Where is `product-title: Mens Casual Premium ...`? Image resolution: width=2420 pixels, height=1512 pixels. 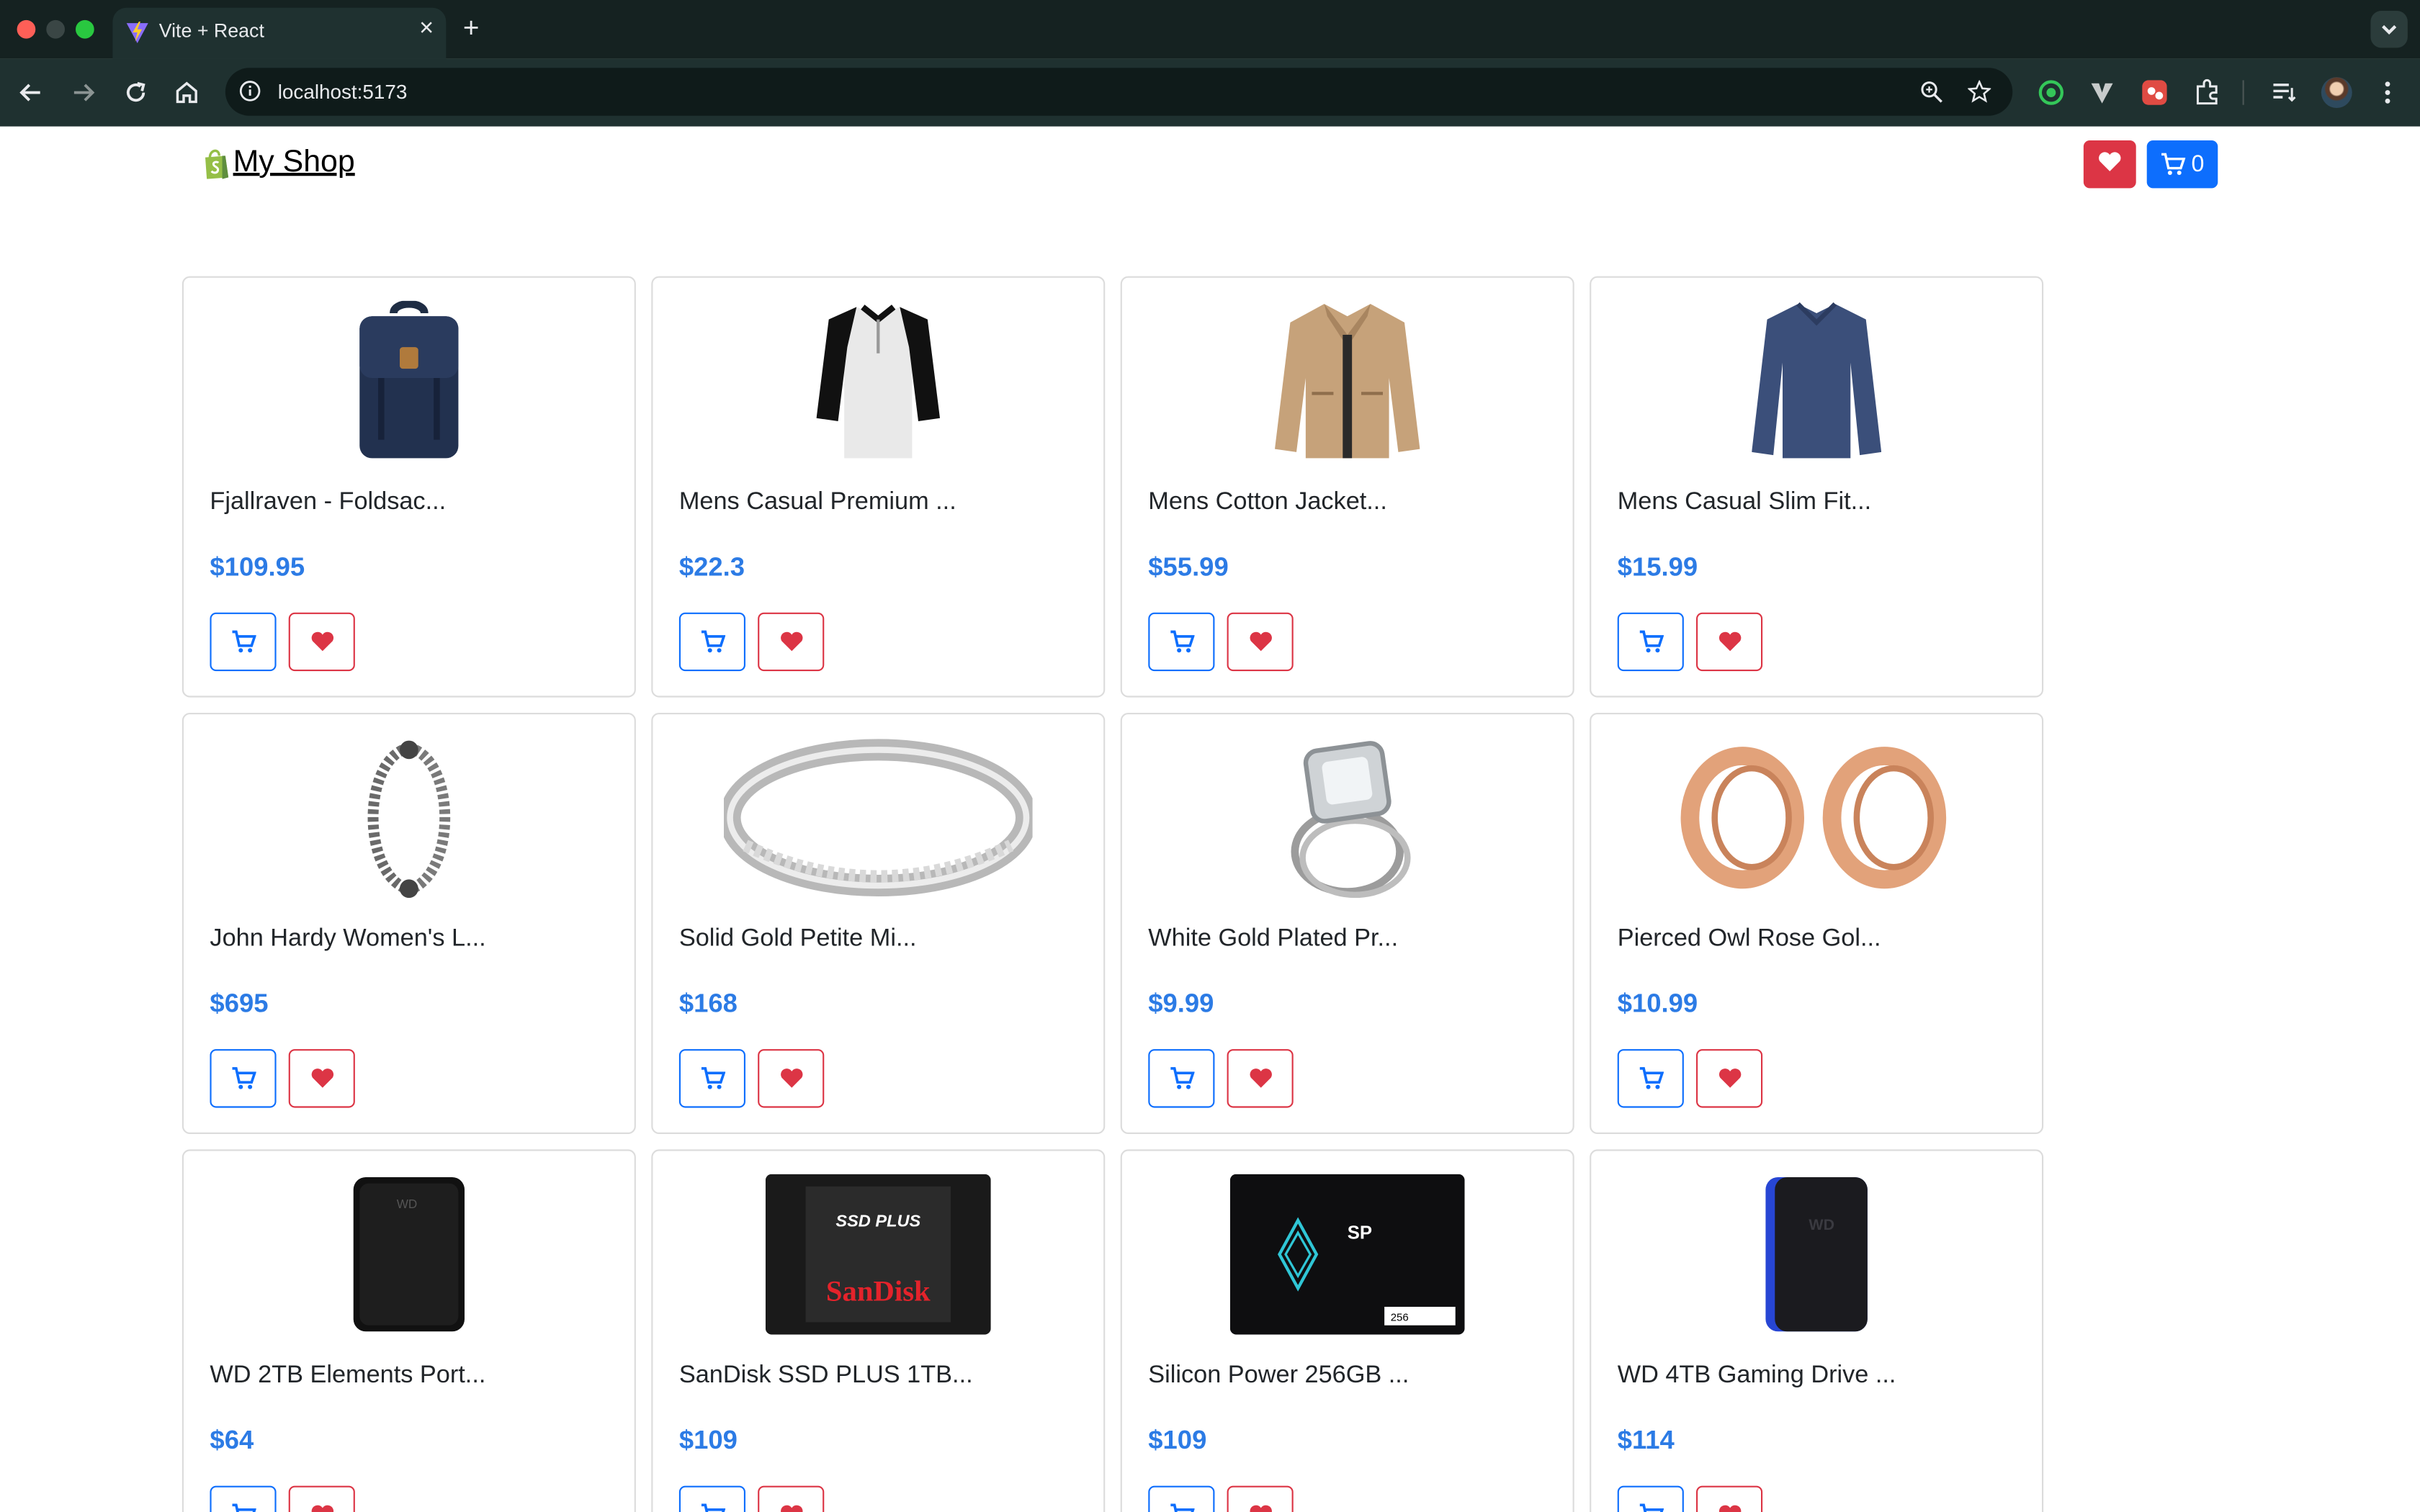 product-title: Mens Casual Premium ... is located at coordinates (818, 503).